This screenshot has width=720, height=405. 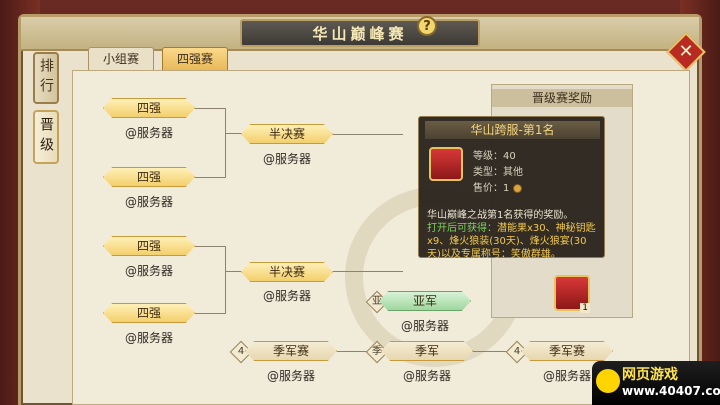 I want to click on quarter-server-3: @服务器, so click(x=148, y=271).